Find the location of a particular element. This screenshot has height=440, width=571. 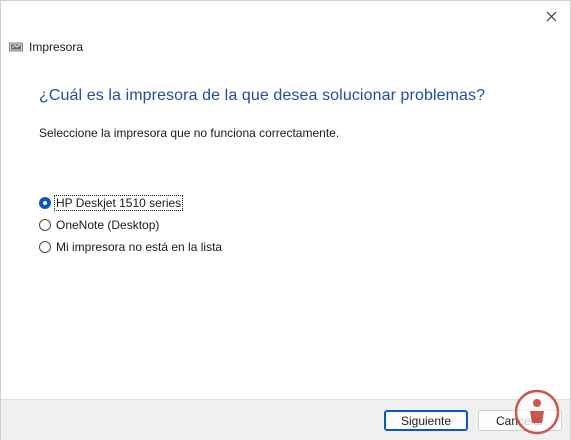

option-onenote: OneNote (Desktop) is located at coordinates (131, 224).